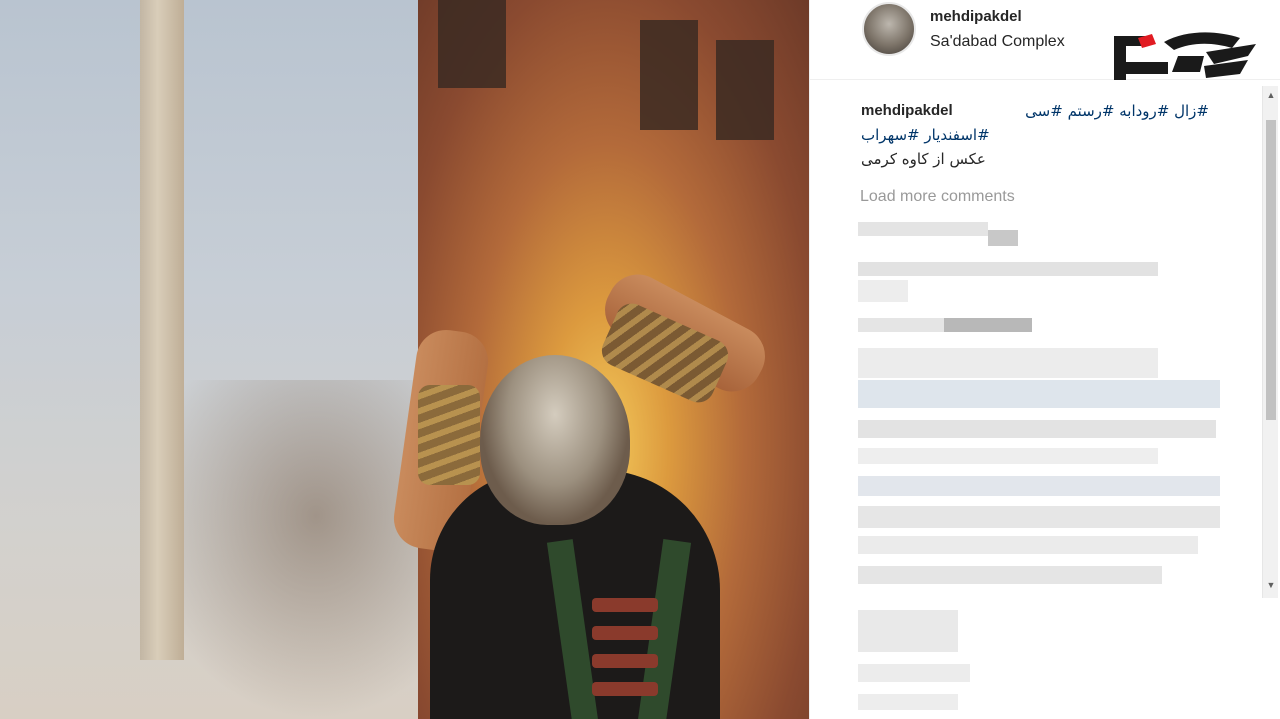 This screenshot has width=1280, height=719. Describe the element at coordinates (925, 135) in the screenshot. I see `caption-hashtags: #اسفندیار #سهراب` at that location.